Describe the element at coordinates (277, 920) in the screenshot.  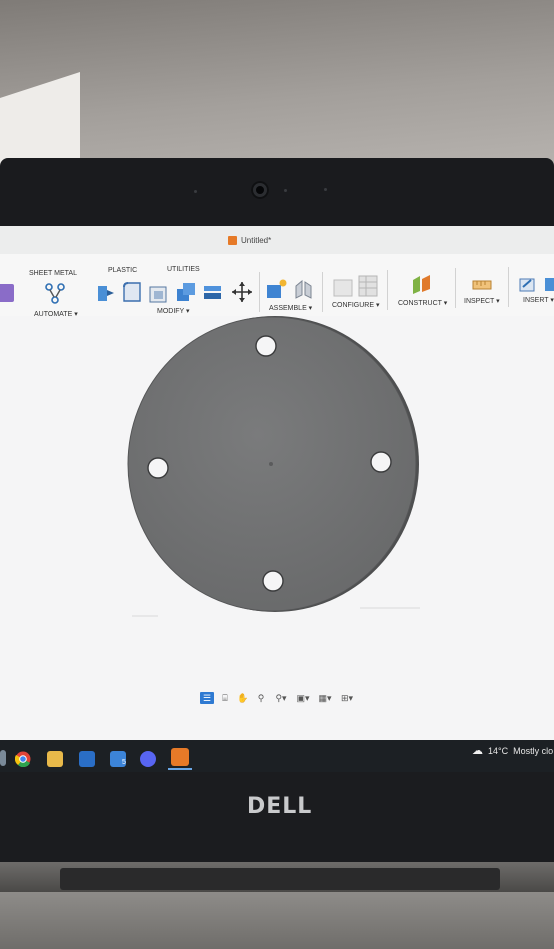
I see `laptop-base` at that location.